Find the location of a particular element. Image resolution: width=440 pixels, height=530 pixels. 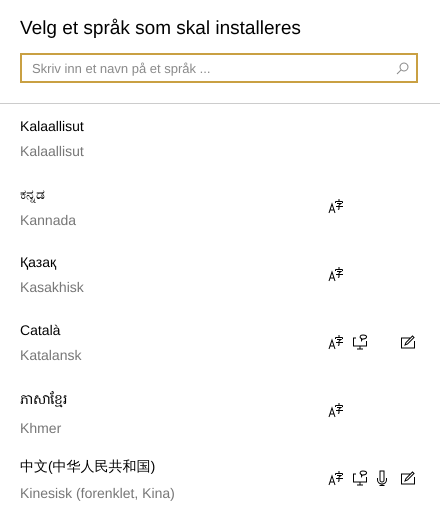

language-native-name: ភាសាខ្មែរ is located at coordinates (43, 400).